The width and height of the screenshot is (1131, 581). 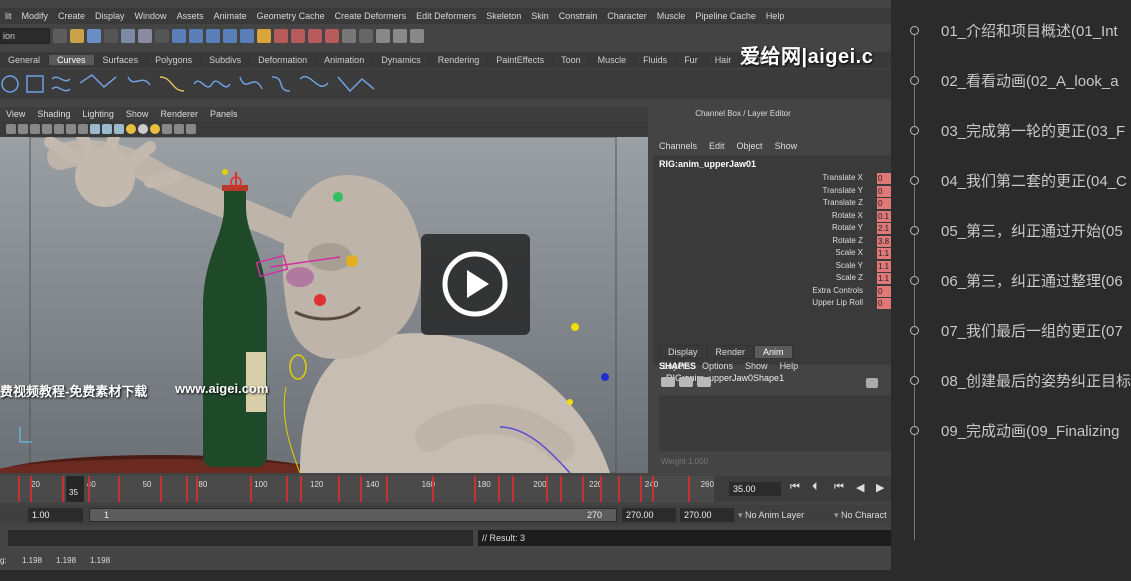 What do you see at coordinates (686, 382) in the screenshot?
I see `new-layer-selected-icon` at bounding box center [686, 382].